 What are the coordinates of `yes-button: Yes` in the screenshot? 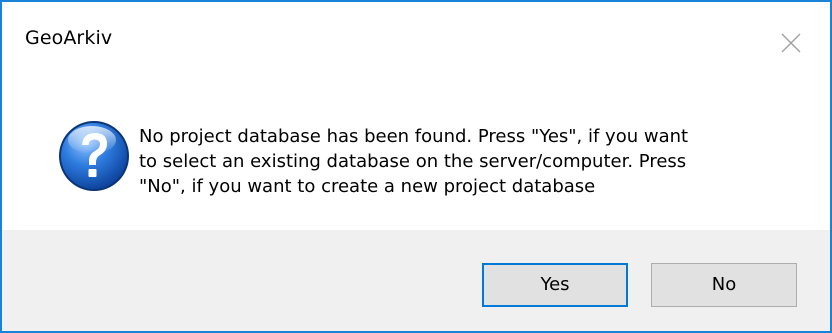 It's located at (555, 285).